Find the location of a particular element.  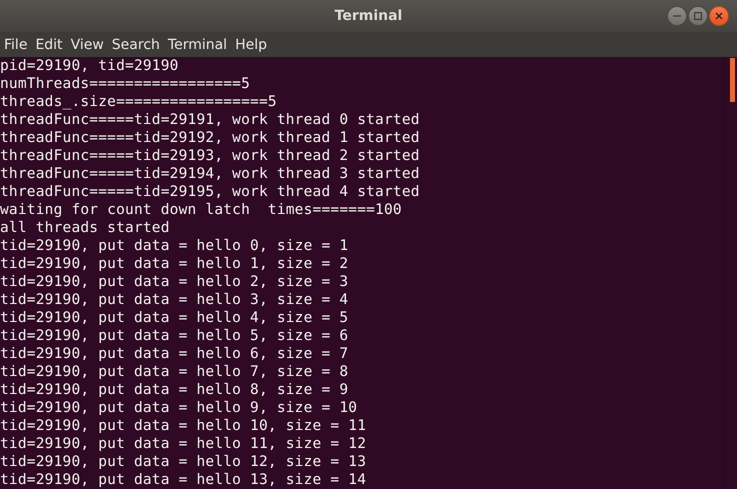

output-line: tid=29190, put data = hello 2, size = 3 is located at coordinates (175, 282).